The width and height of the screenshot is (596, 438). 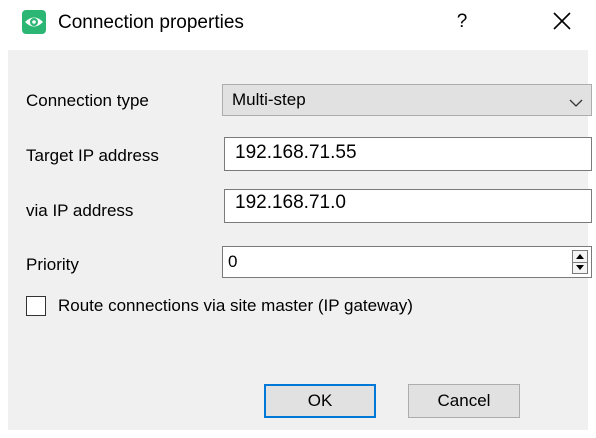 What do you see at coordinates (462, 22) in the screenshot?
I see `help-button: ?` at bounding box center [462, 22].